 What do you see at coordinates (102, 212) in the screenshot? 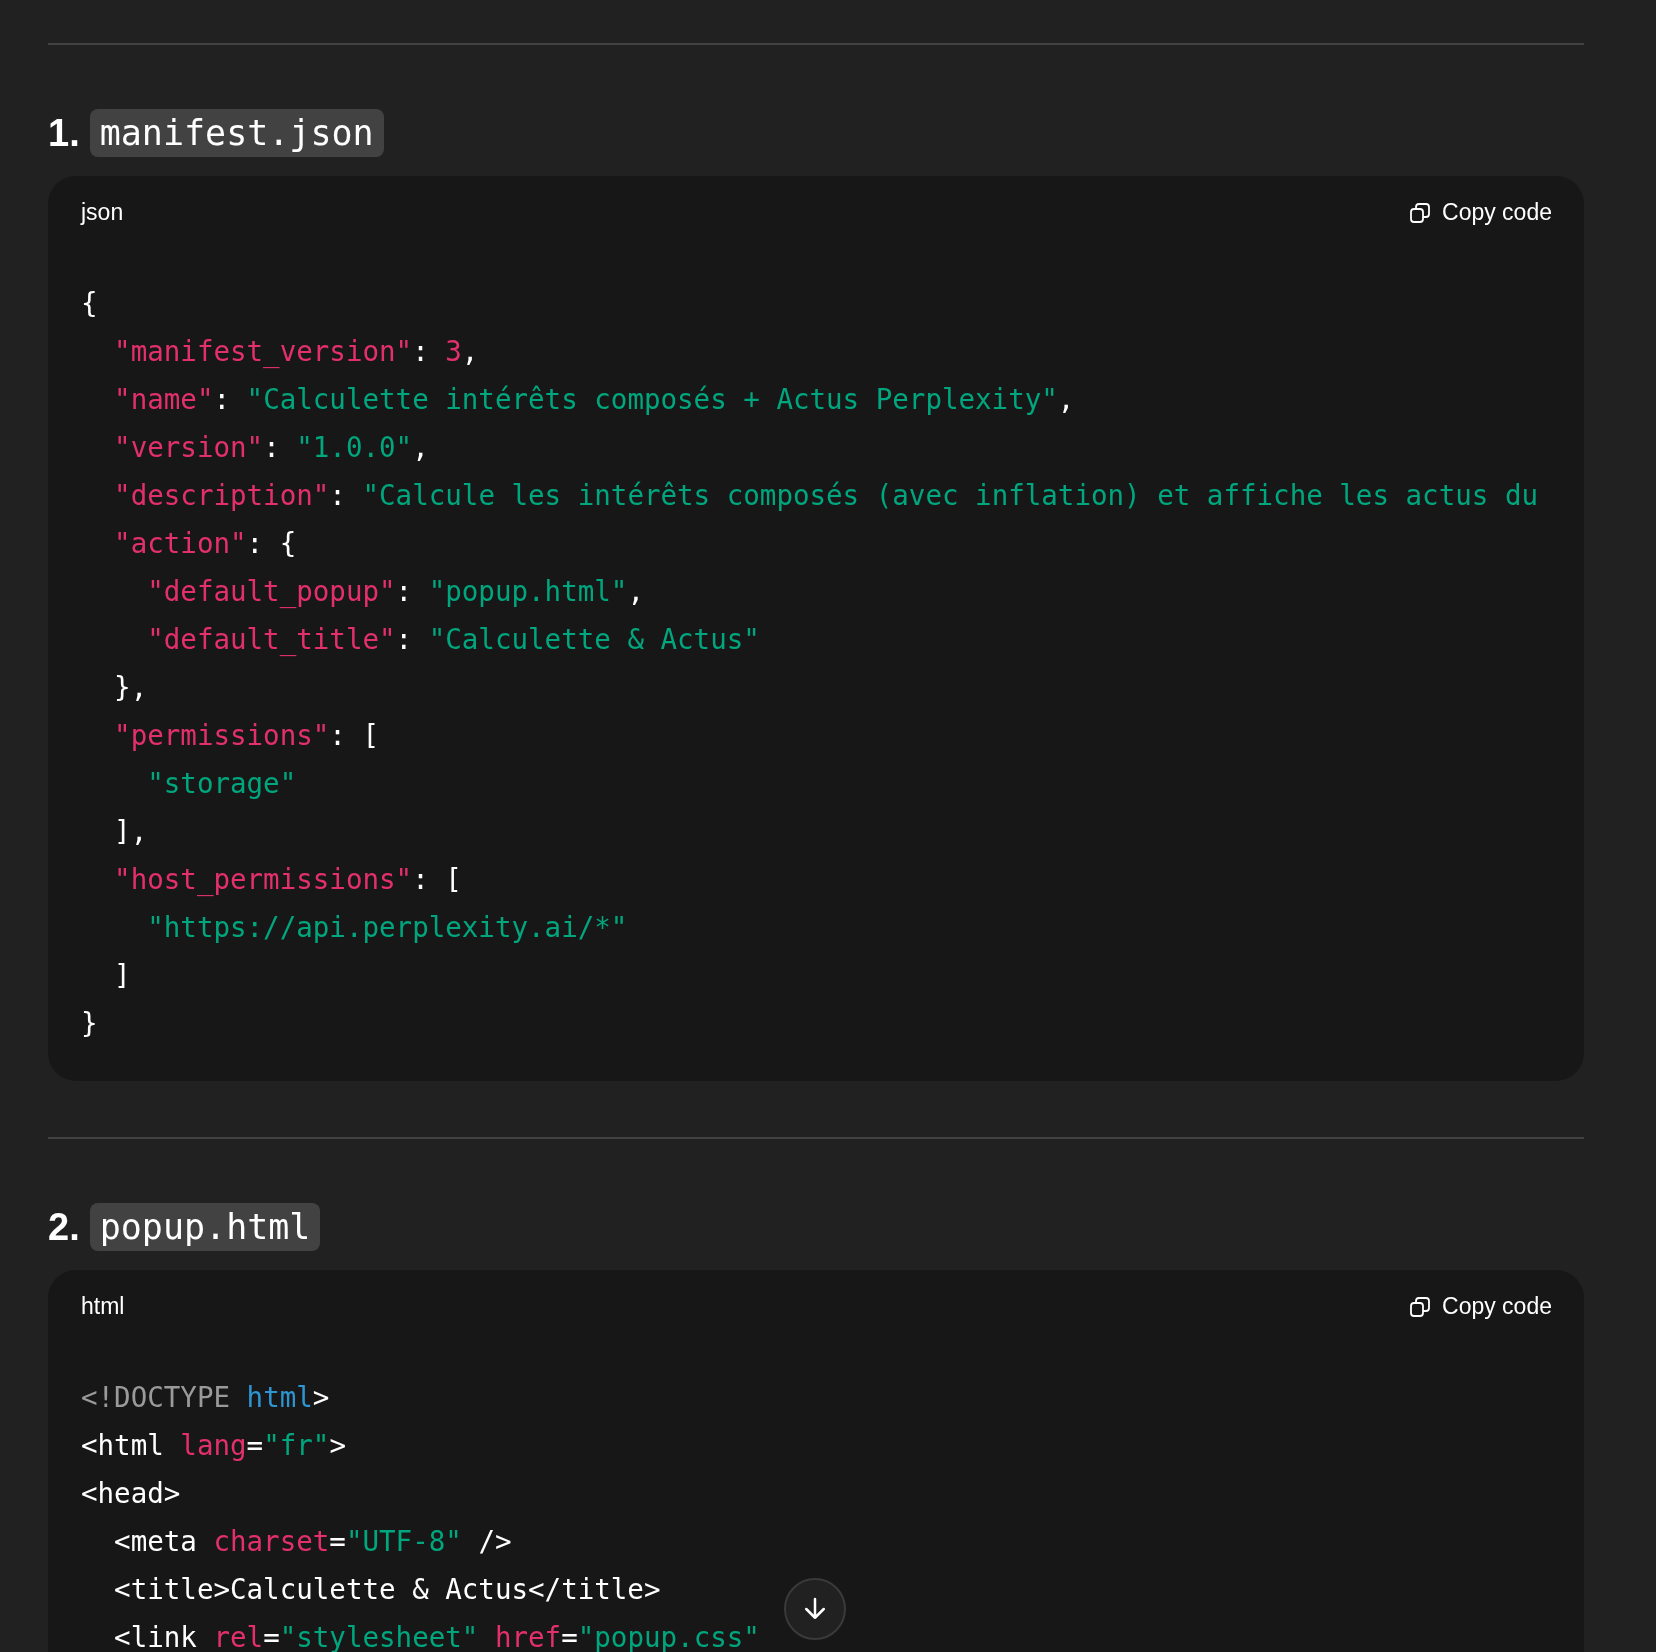
I see `language-label: json` at bounding box center [102, 212].